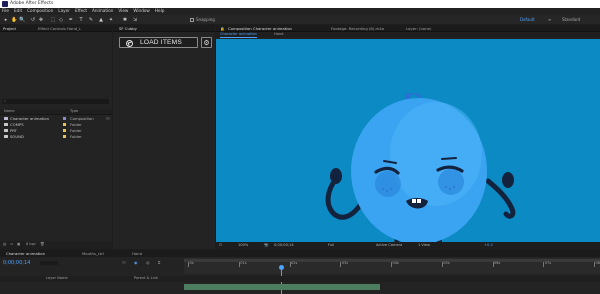  I want to click on zoom-tool-icon: 🔍, so click(22, 20).